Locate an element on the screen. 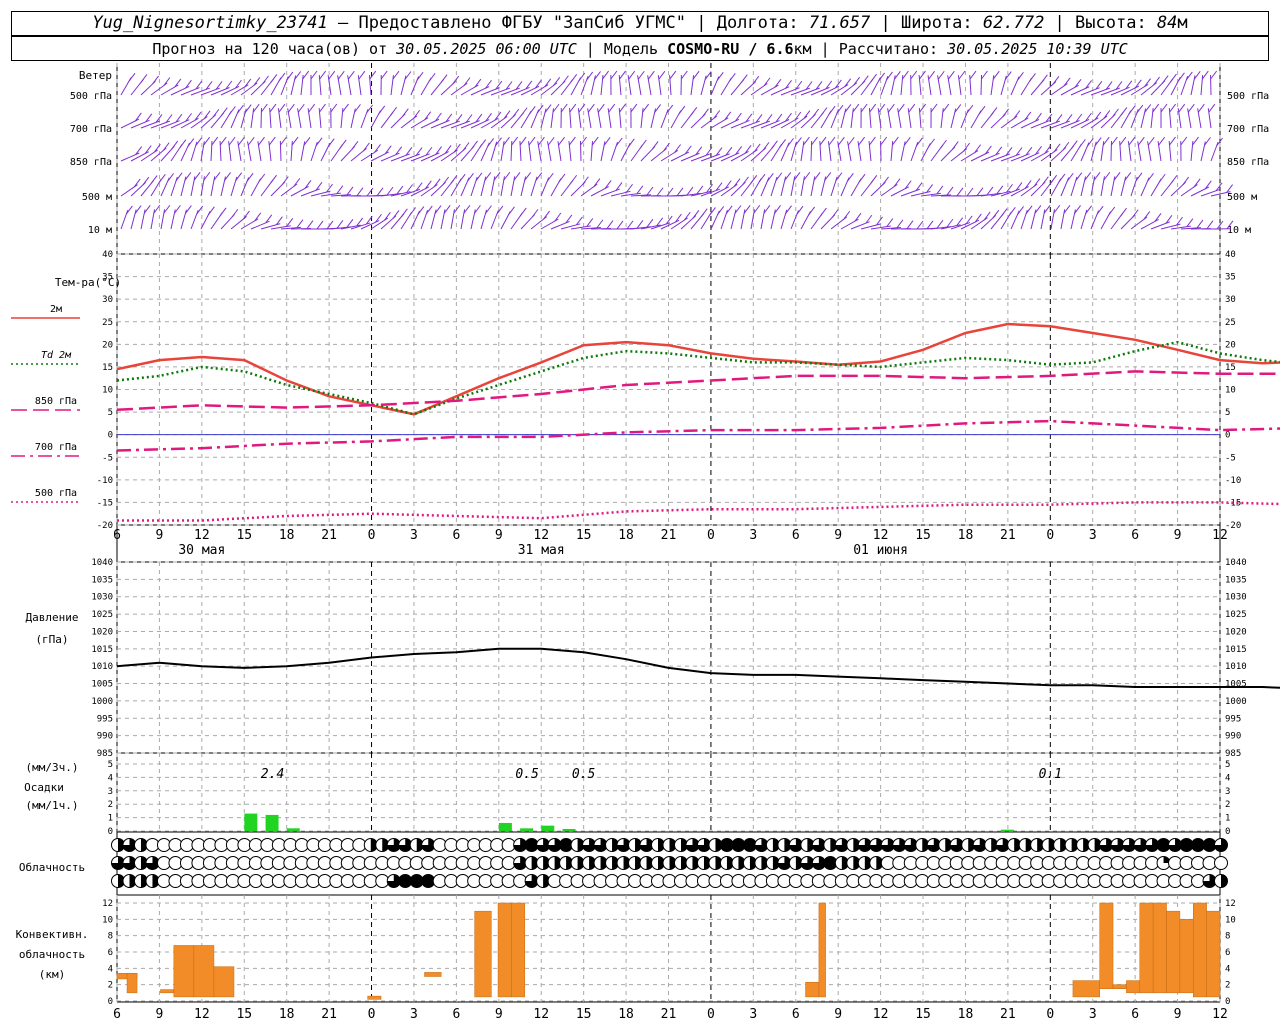  time-hour-label-bottom: 9 is located at coordinates (499, 1014).